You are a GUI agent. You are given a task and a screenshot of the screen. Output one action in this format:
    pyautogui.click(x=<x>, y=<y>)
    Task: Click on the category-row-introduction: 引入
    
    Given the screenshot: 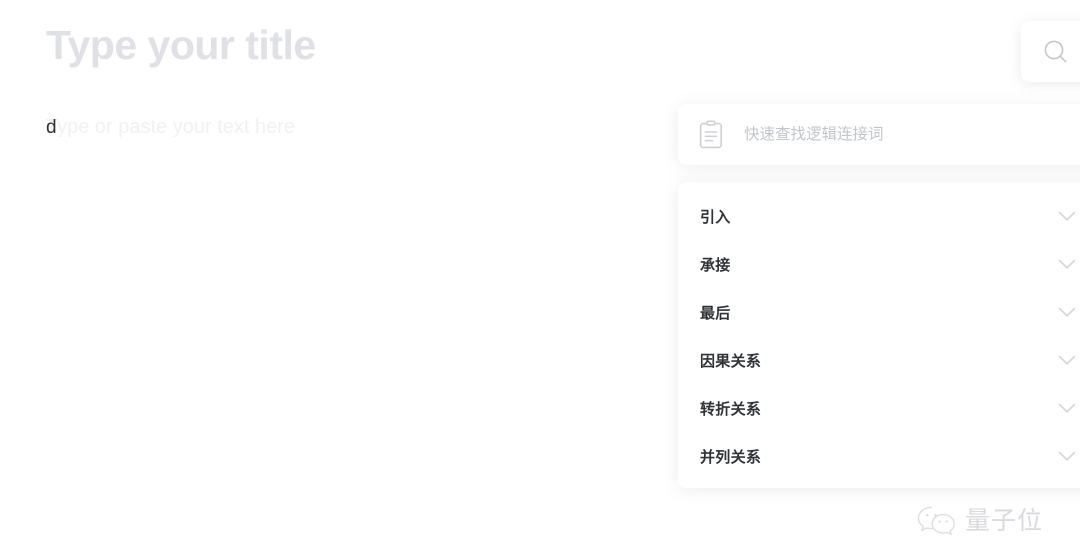 What is the action you would take?
    pyautogui.click(x=879, y=216)
    